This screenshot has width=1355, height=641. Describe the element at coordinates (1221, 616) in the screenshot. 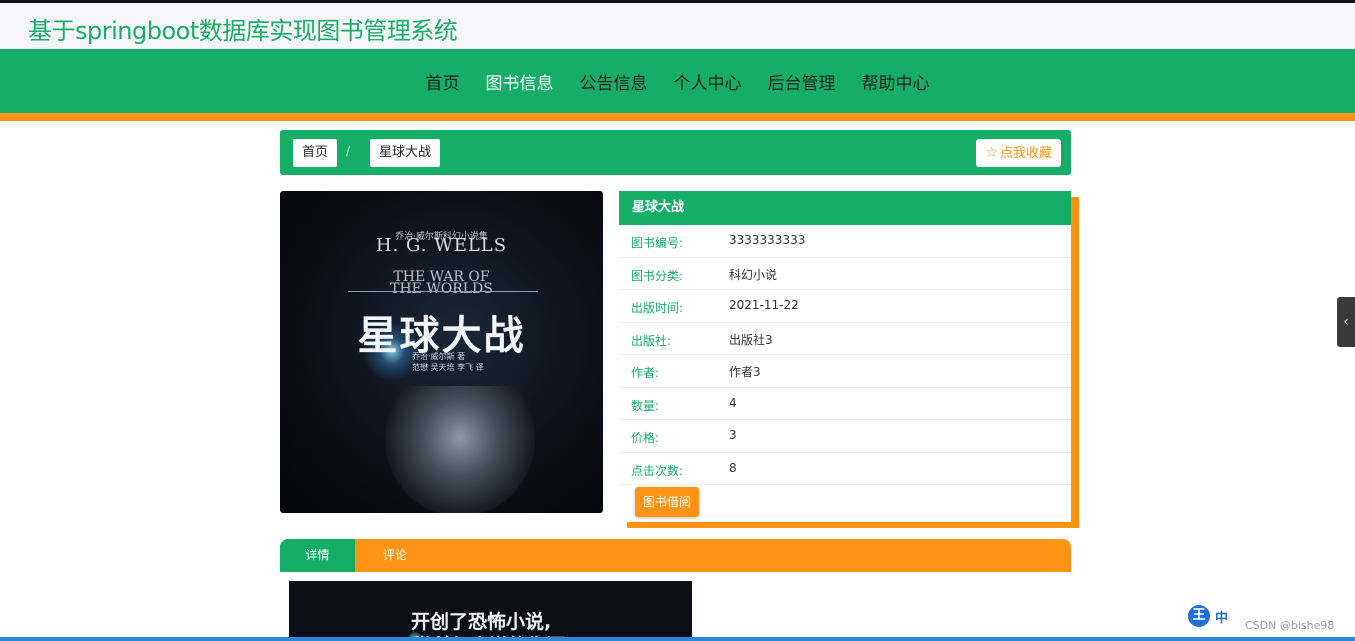

I see `ime-mode: 中` at that location.